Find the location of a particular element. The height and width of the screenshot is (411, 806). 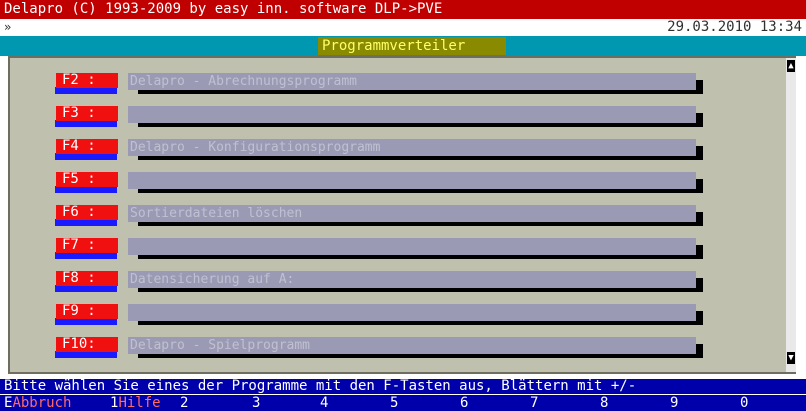

fkey-8: 8 is located at coordinates (604, 403).